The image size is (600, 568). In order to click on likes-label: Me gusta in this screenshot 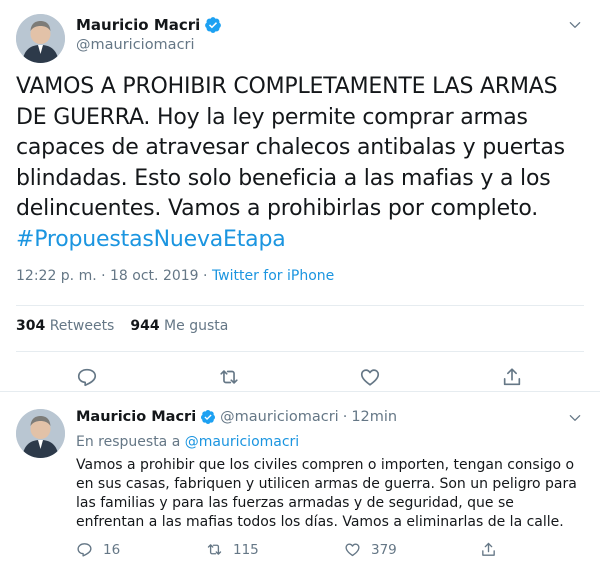, I will do `click(196, 326)`.